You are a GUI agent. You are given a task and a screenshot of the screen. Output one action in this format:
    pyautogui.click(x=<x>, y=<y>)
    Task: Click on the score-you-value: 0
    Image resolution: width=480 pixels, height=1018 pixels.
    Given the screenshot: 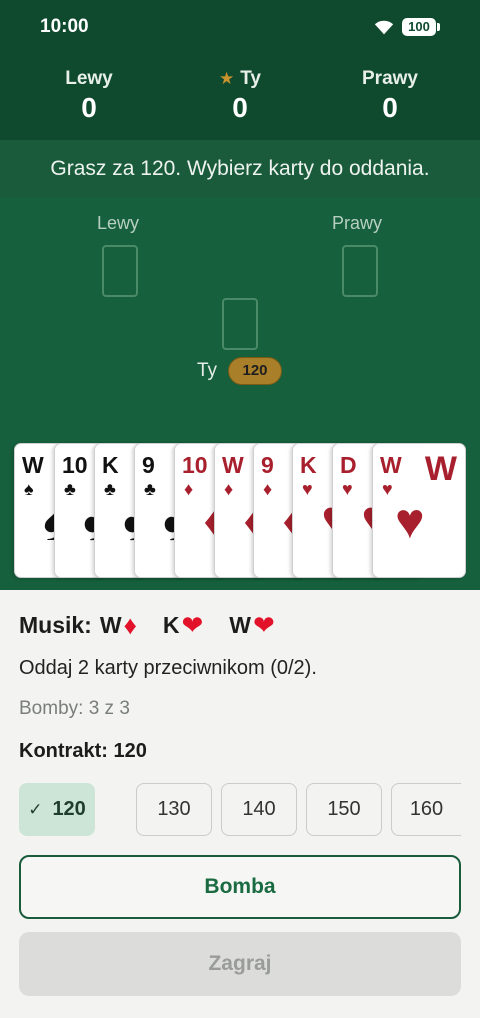 What is the action you would take?
    pyautogui.click(x=240, y=107)
    